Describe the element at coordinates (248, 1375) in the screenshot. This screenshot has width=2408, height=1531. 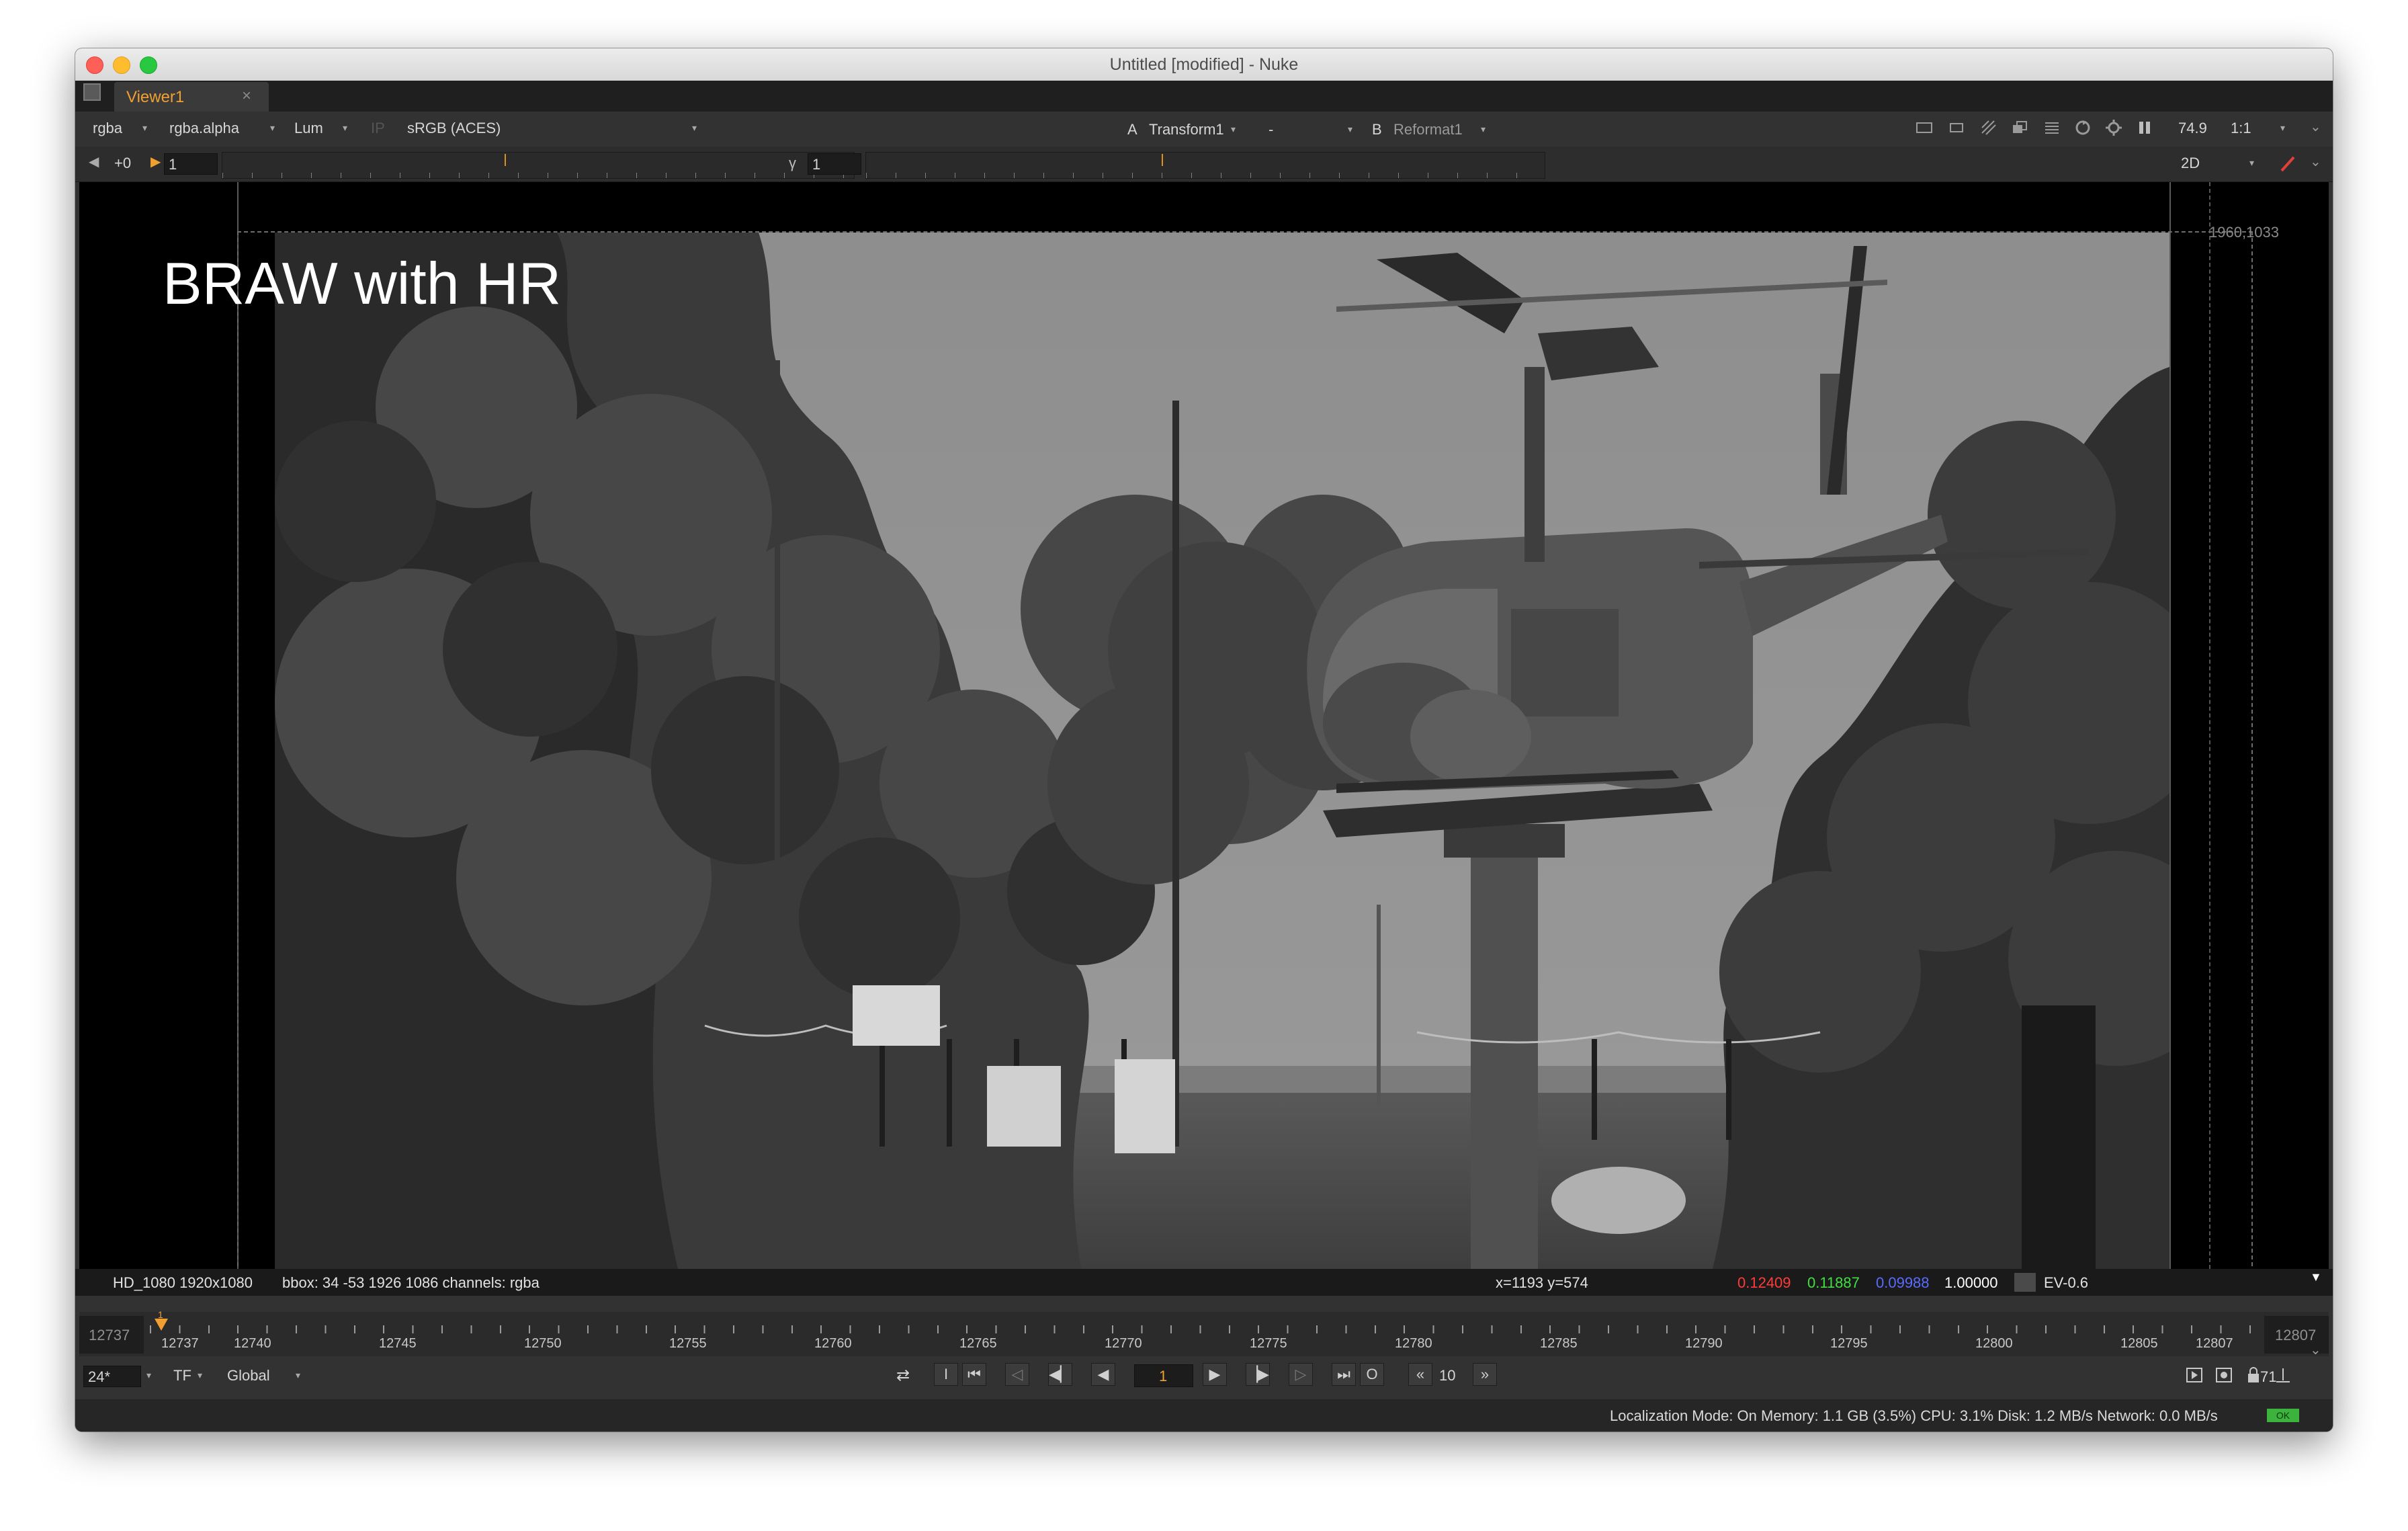
I see `range-dropdown: Global` at that location.